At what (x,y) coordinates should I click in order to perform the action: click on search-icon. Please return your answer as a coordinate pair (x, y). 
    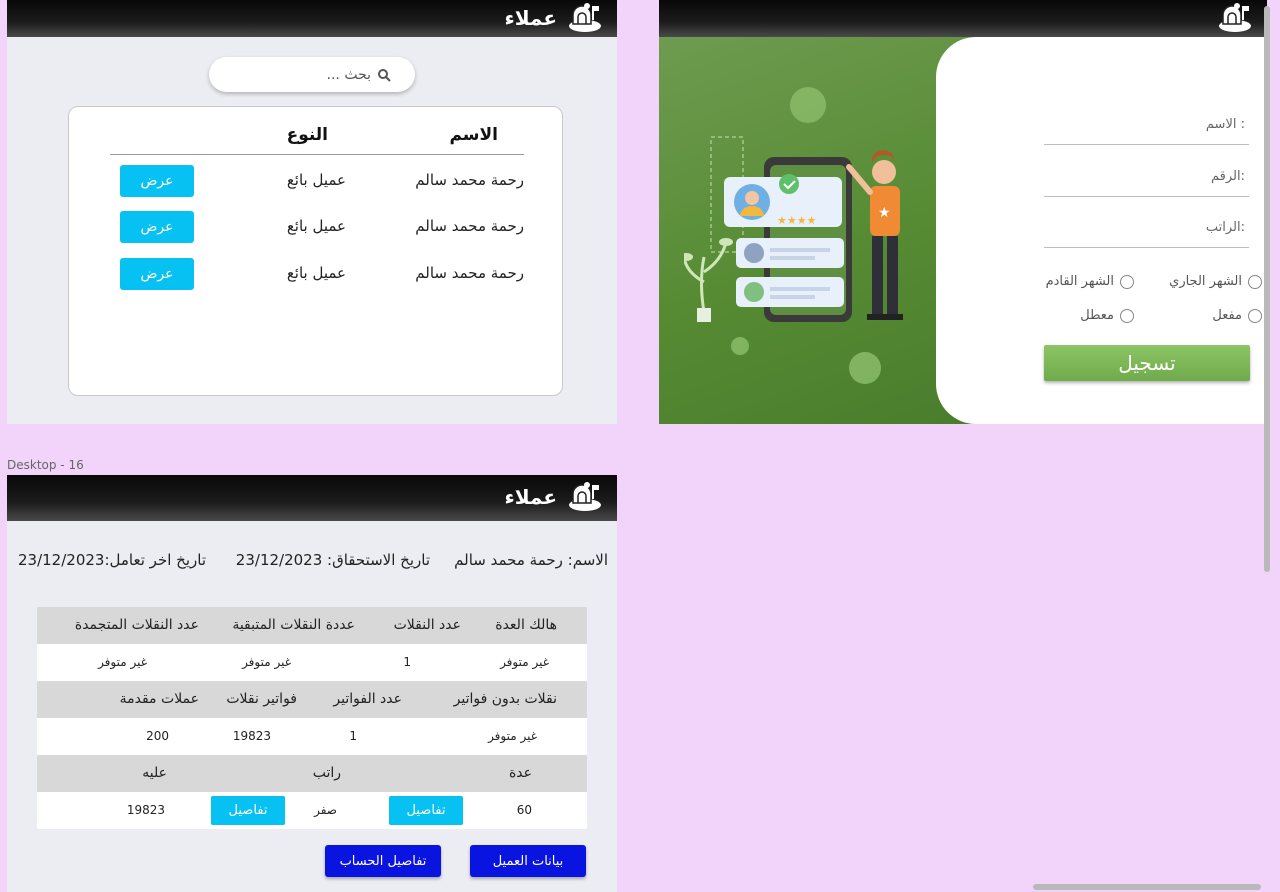
    Looking at the image, I should click on (384, 75).